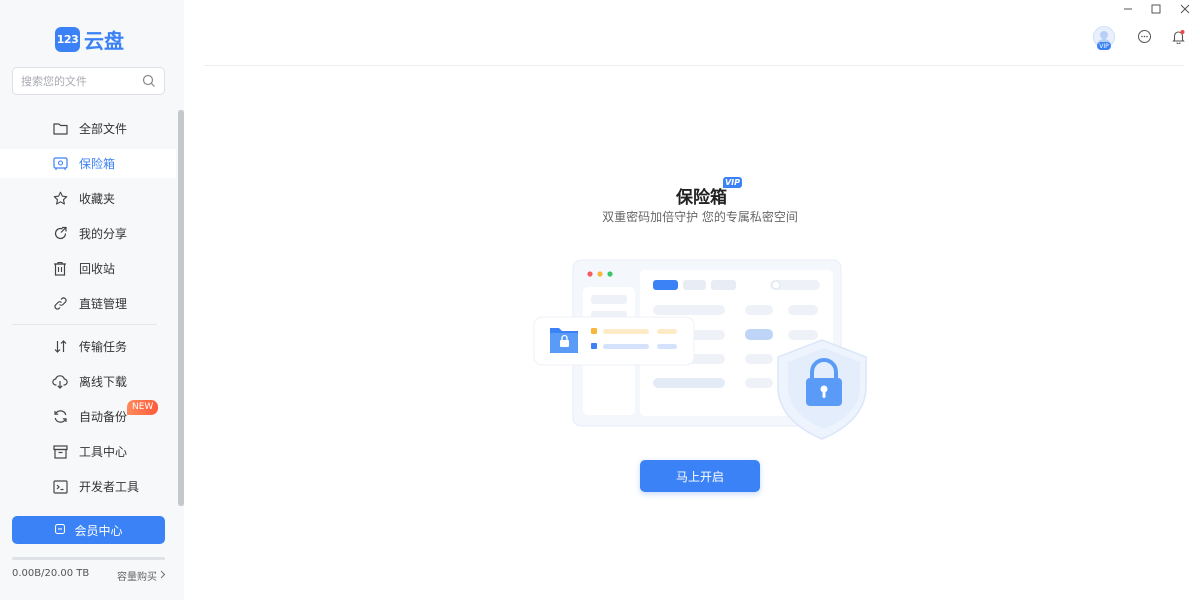  I want to click on search-input: 搜索您的文件, so click(88, 81).